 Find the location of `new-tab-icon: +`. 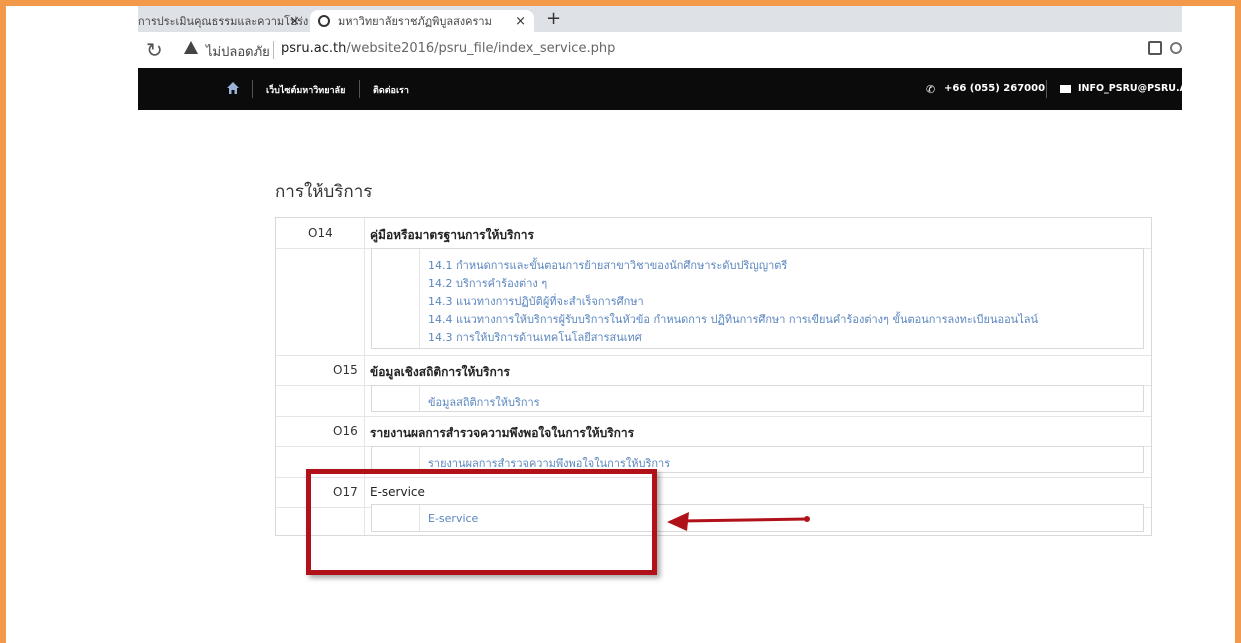

new-tab-icon: + is located at coordinates (553, 18).